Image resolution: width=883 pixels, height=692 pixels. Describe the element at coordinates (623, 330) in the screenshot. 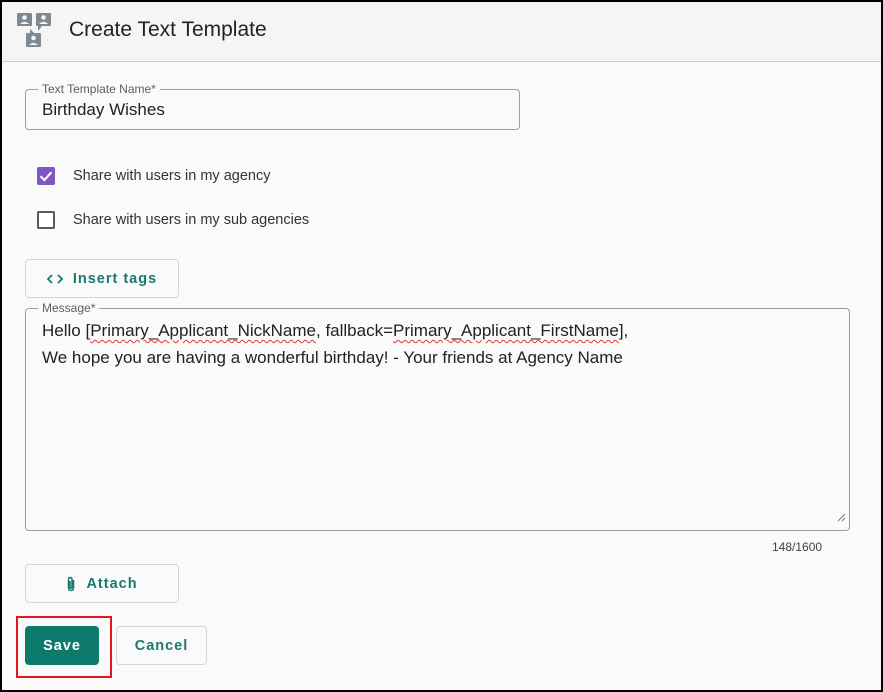

I see `message-line1-suffix: ],` at that location.